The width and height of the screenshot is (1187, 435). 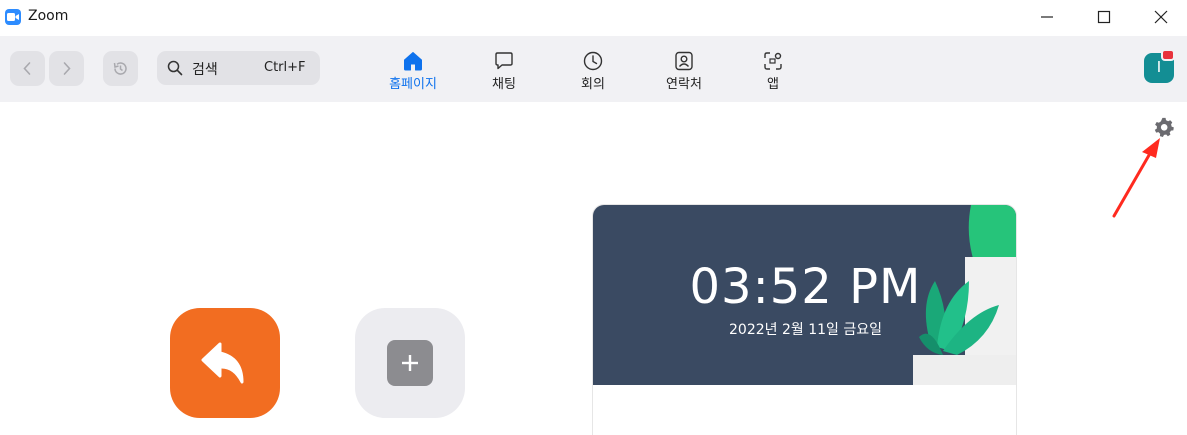 I want to click on chevron-left-icon, so click(x=27, y=68).